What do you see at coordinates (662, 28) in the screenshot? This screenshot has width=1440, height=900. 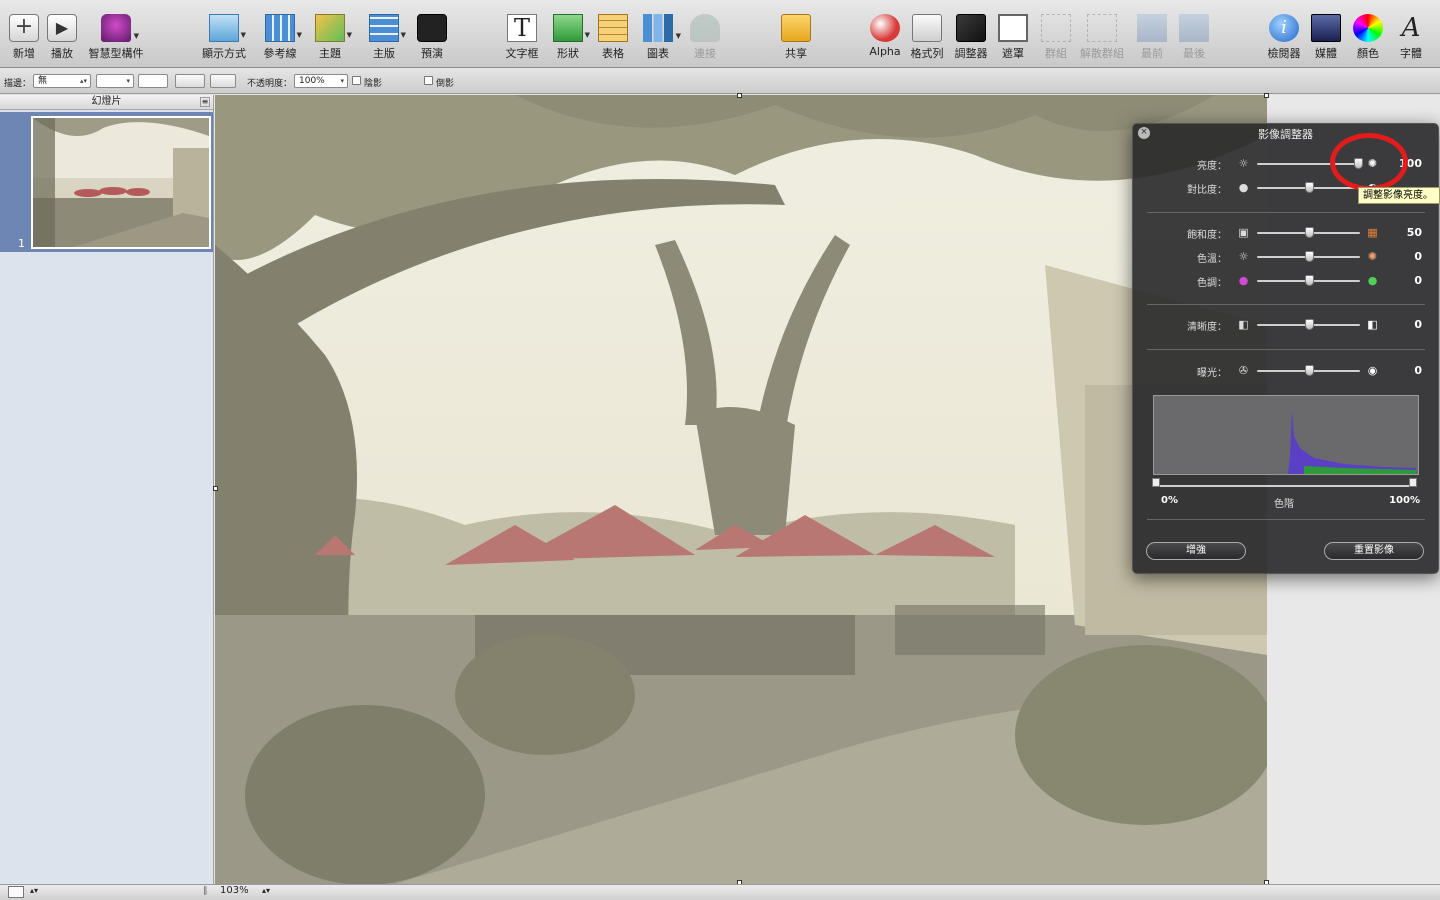 I see `chart-icon: ▼` at bounding box center [662, 28].